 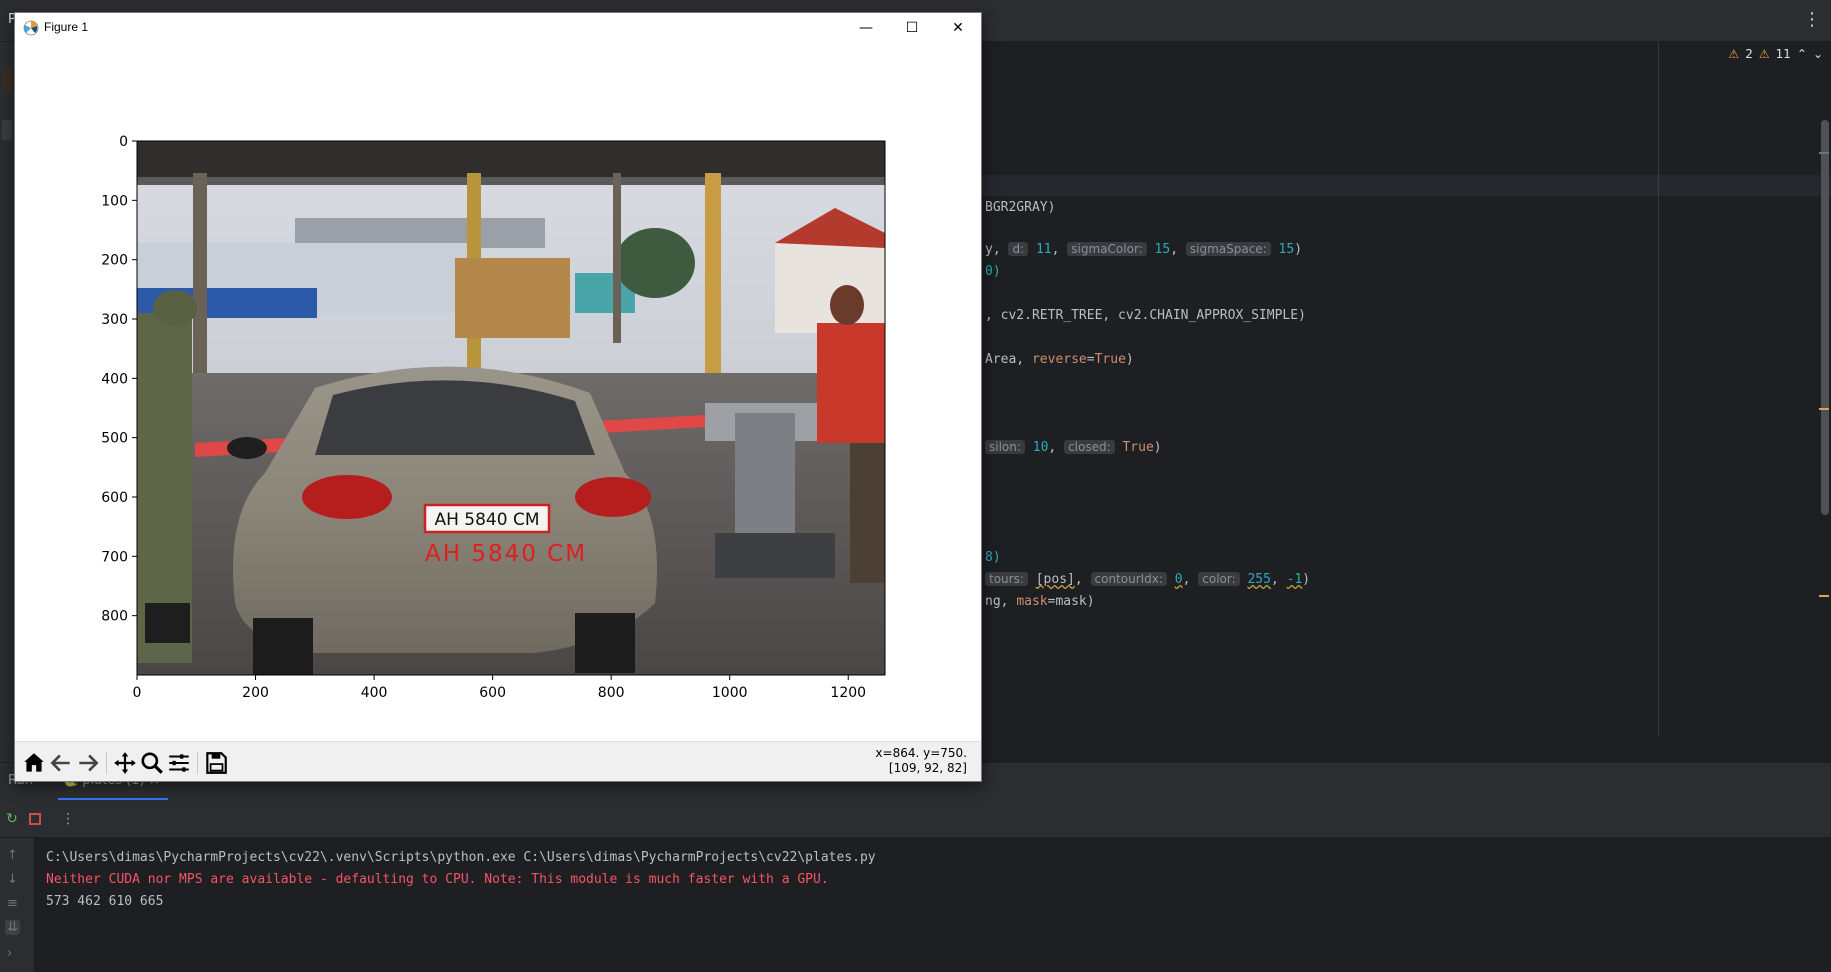 I want to click on cursor-readout: x=864. y=750. [109, 92, 82], so click(x=921, y=761).